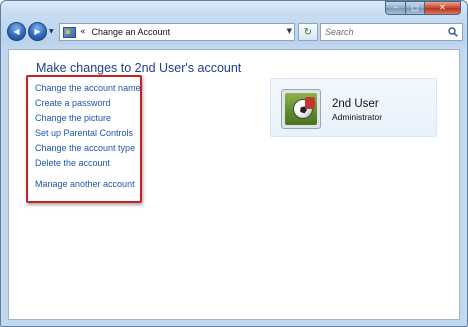 The width and height of the screenshot is (468, 327). I want to click on forward-button: ▶, so click(37, 31).